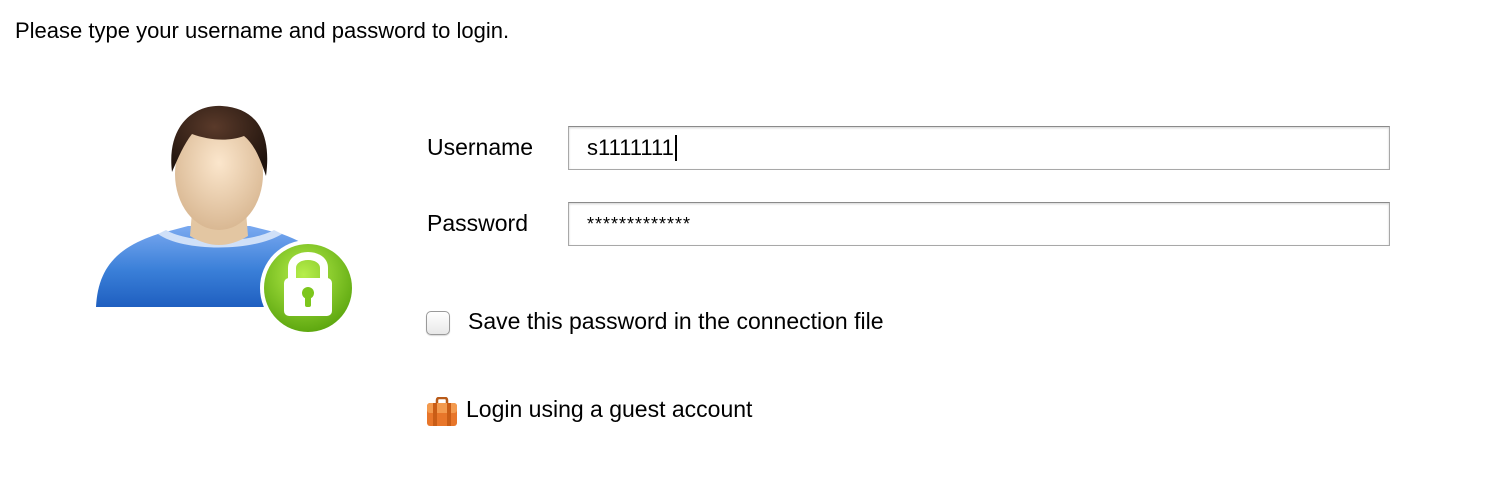 The image size is (1508, 494). I want to click on username-label: Username, so click(480, 147).